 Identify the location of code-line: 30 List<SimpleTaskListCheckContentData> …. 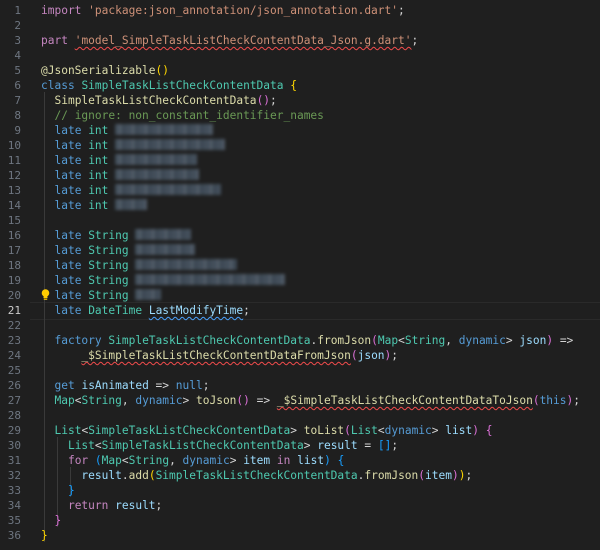
(300, 445).